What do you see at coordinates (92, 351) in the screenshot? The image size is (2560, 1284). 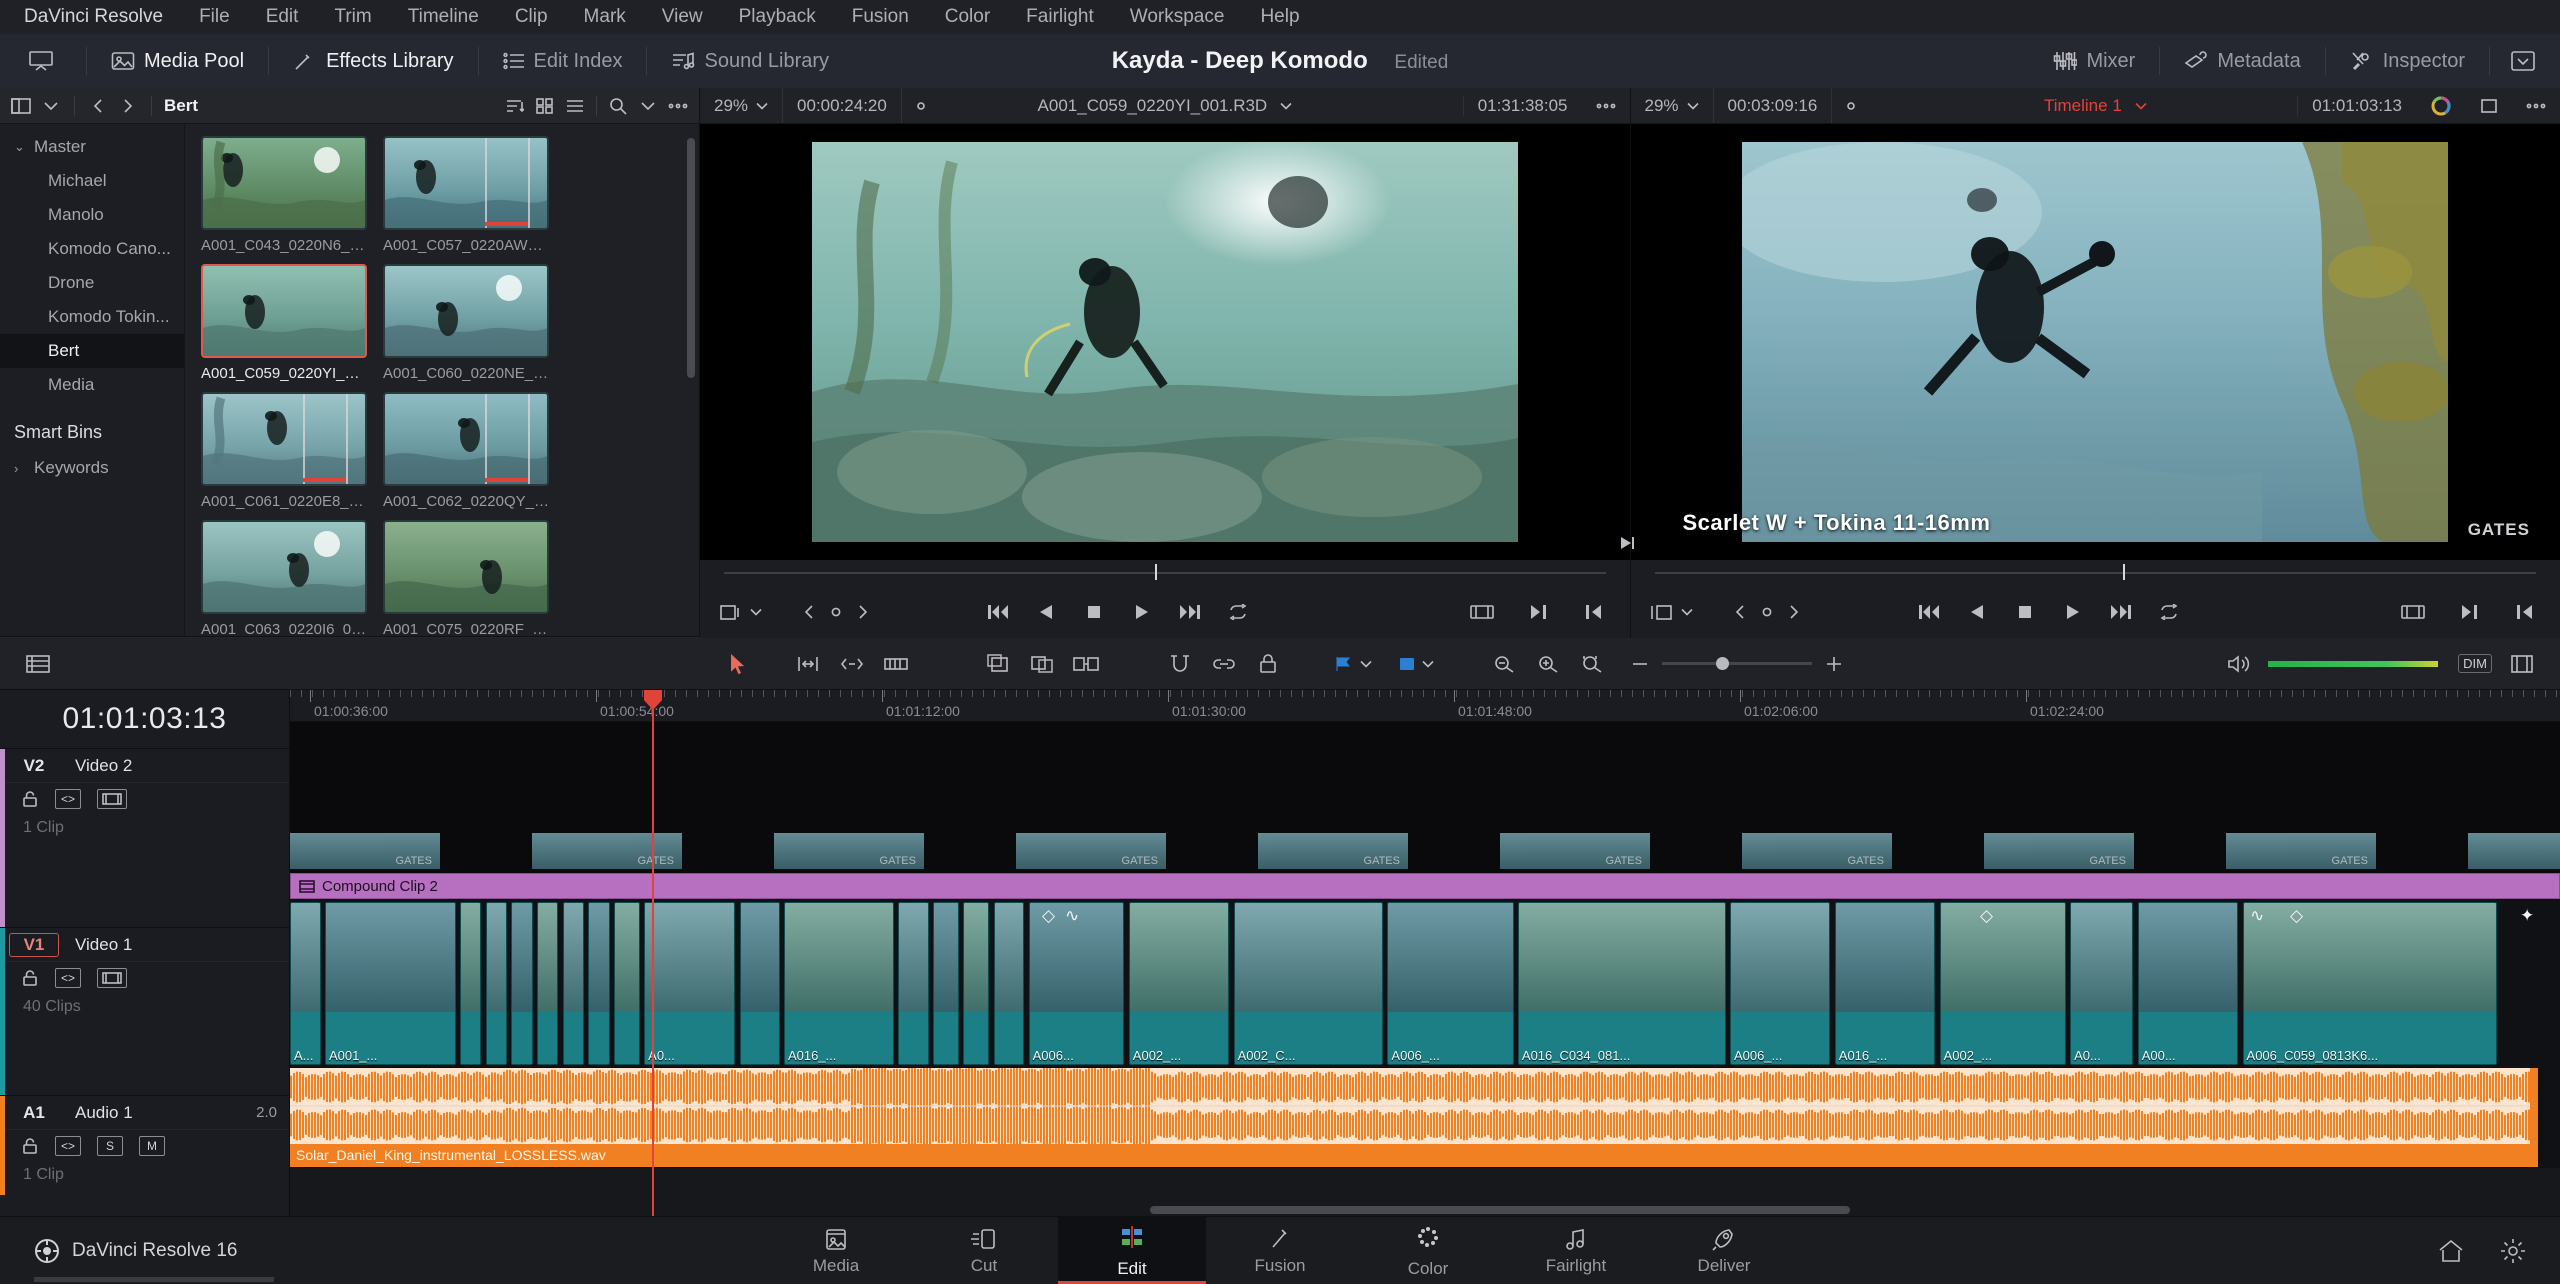 I see `bin-item-bert: Bert` at bounding box center [92, 351].